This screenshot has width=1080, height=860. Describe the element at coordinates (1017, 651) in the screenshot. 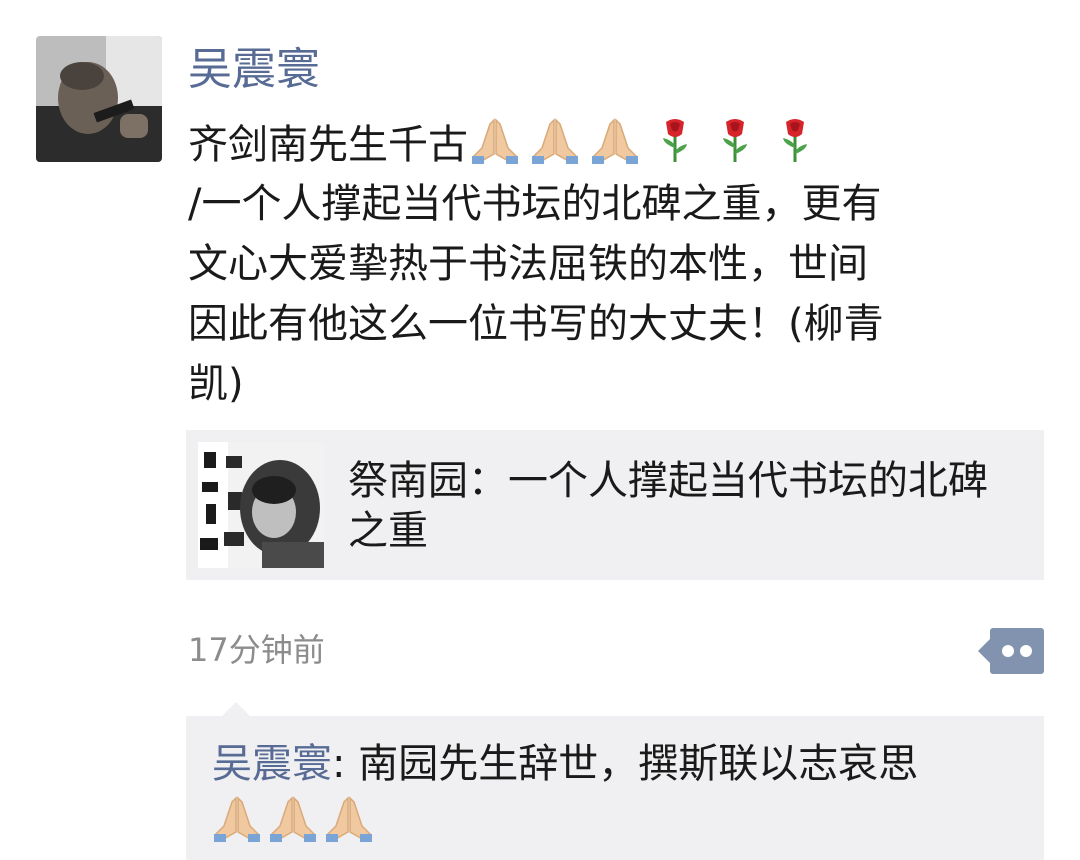

I see `more-dots-icon` at that location.